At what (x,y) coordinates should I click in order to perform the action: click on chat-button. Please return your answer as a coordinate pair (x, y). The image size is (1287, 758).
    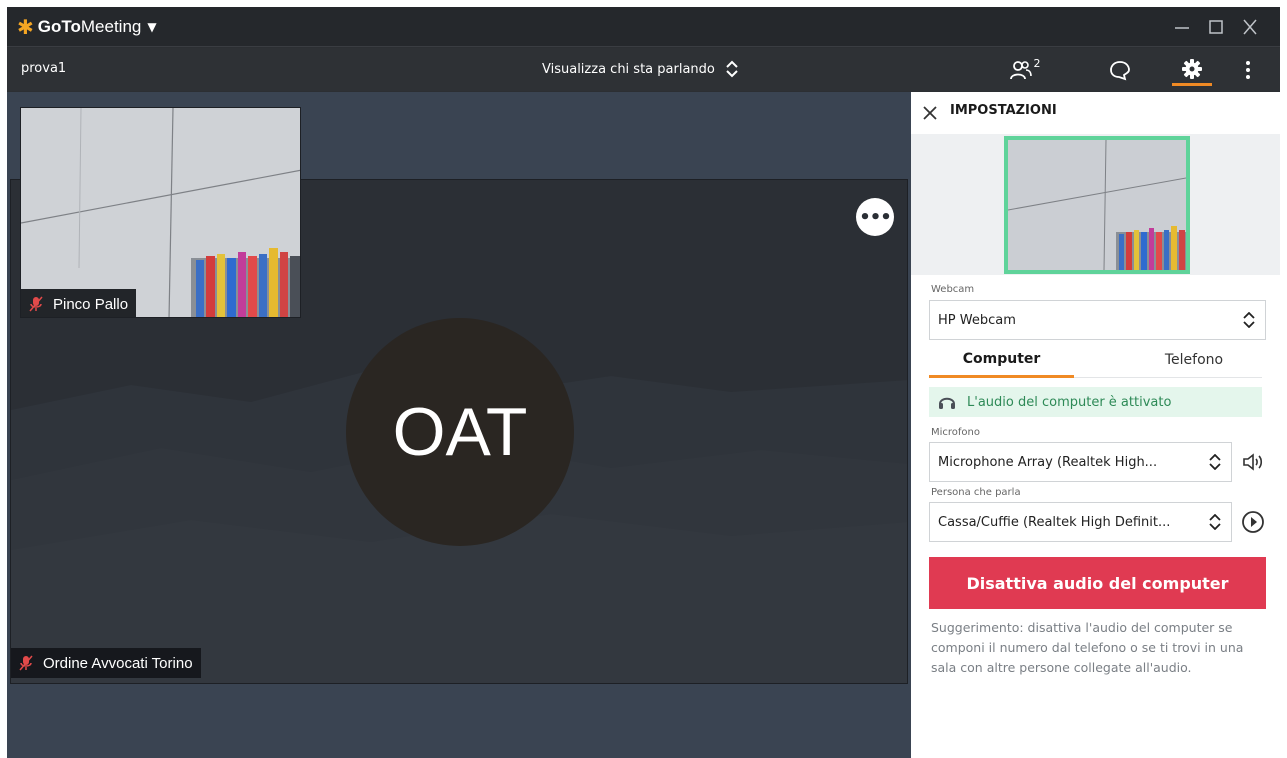
    Looking at the image, I should click on (1120, 70).